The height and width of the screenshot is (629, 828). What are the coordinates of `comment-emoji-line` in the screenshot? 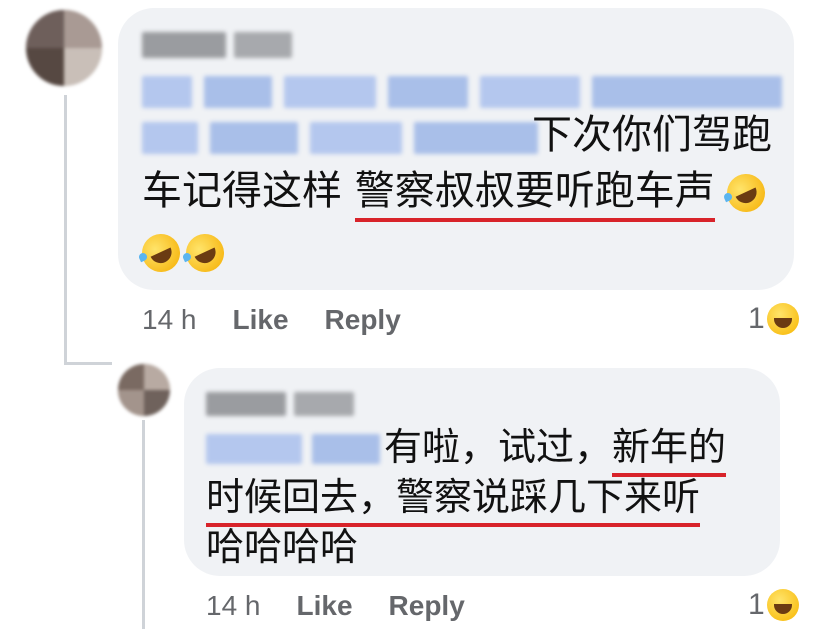 It's located at (183, 251).